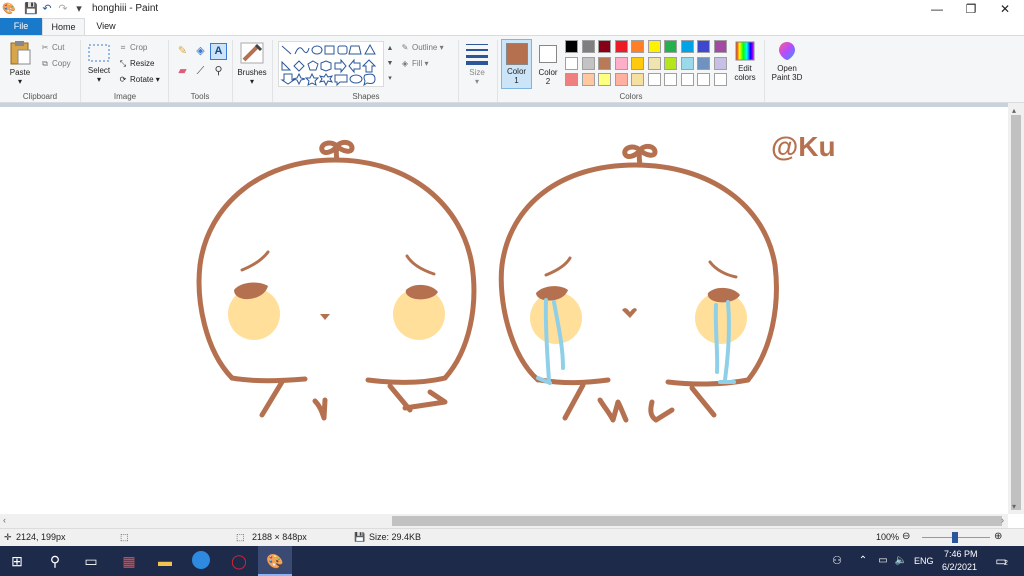 Image resolution: width=1024 pixels, height=576 pixels. I want to click on magnifier-icon: ⚲, so click(218, 71).